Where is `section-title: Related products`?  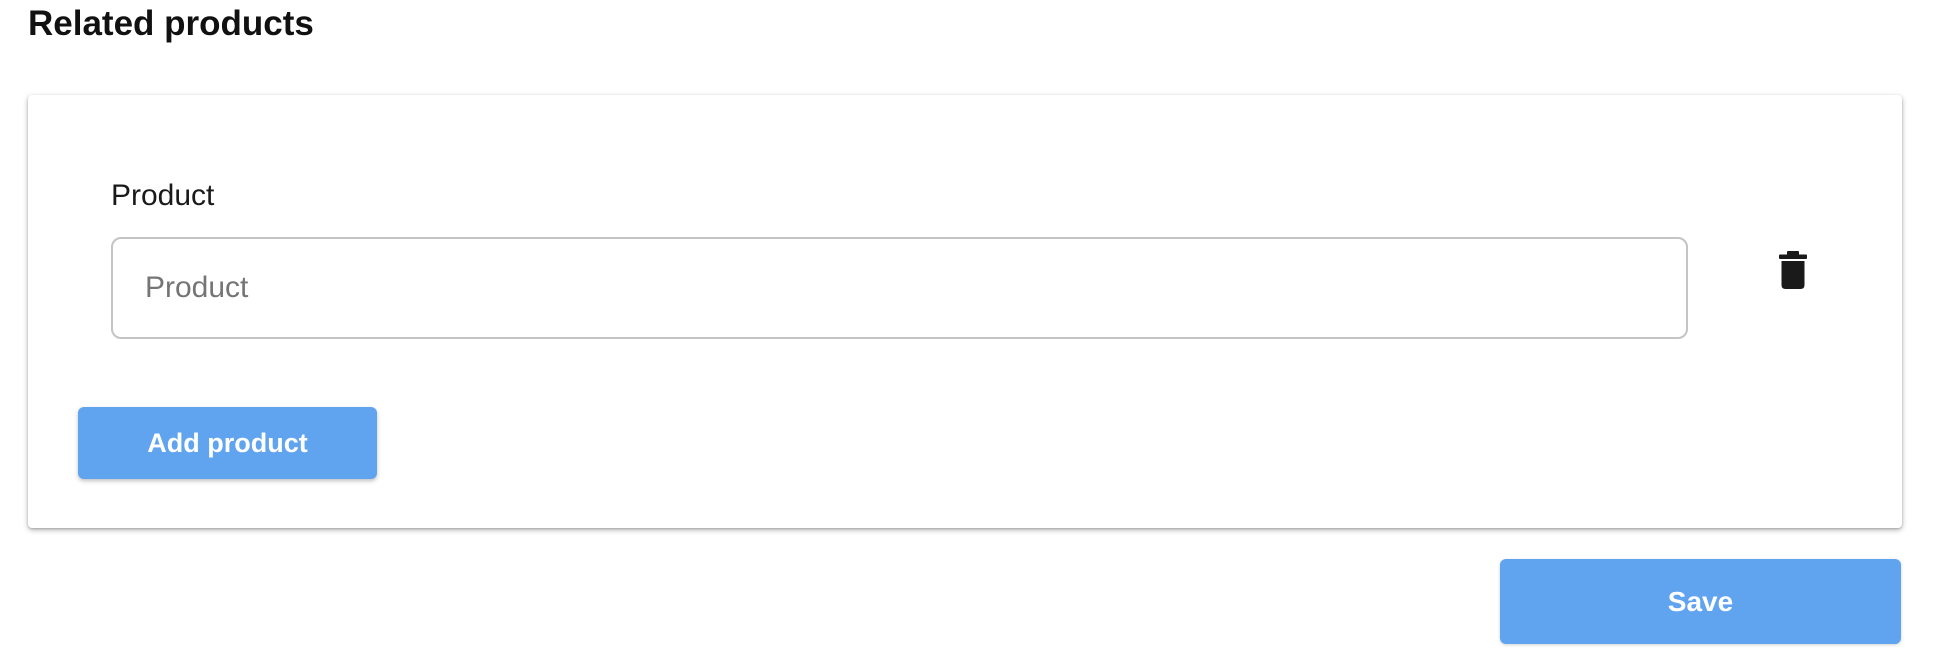 section-title: Related products is located at coordinates (171, 23).